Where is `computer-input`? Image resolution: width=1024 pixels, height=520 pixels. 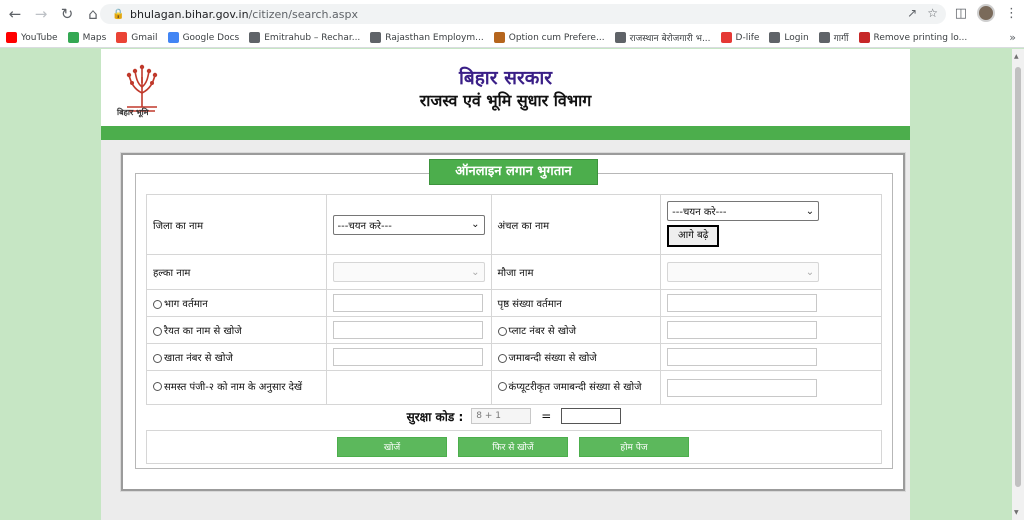
computer-input is located at coordinates (742, 387).